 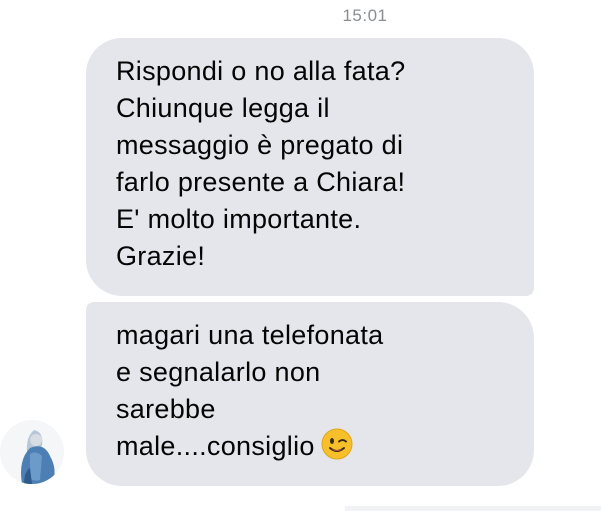 I want to click on user-avatar, so click(x=32, y=452).